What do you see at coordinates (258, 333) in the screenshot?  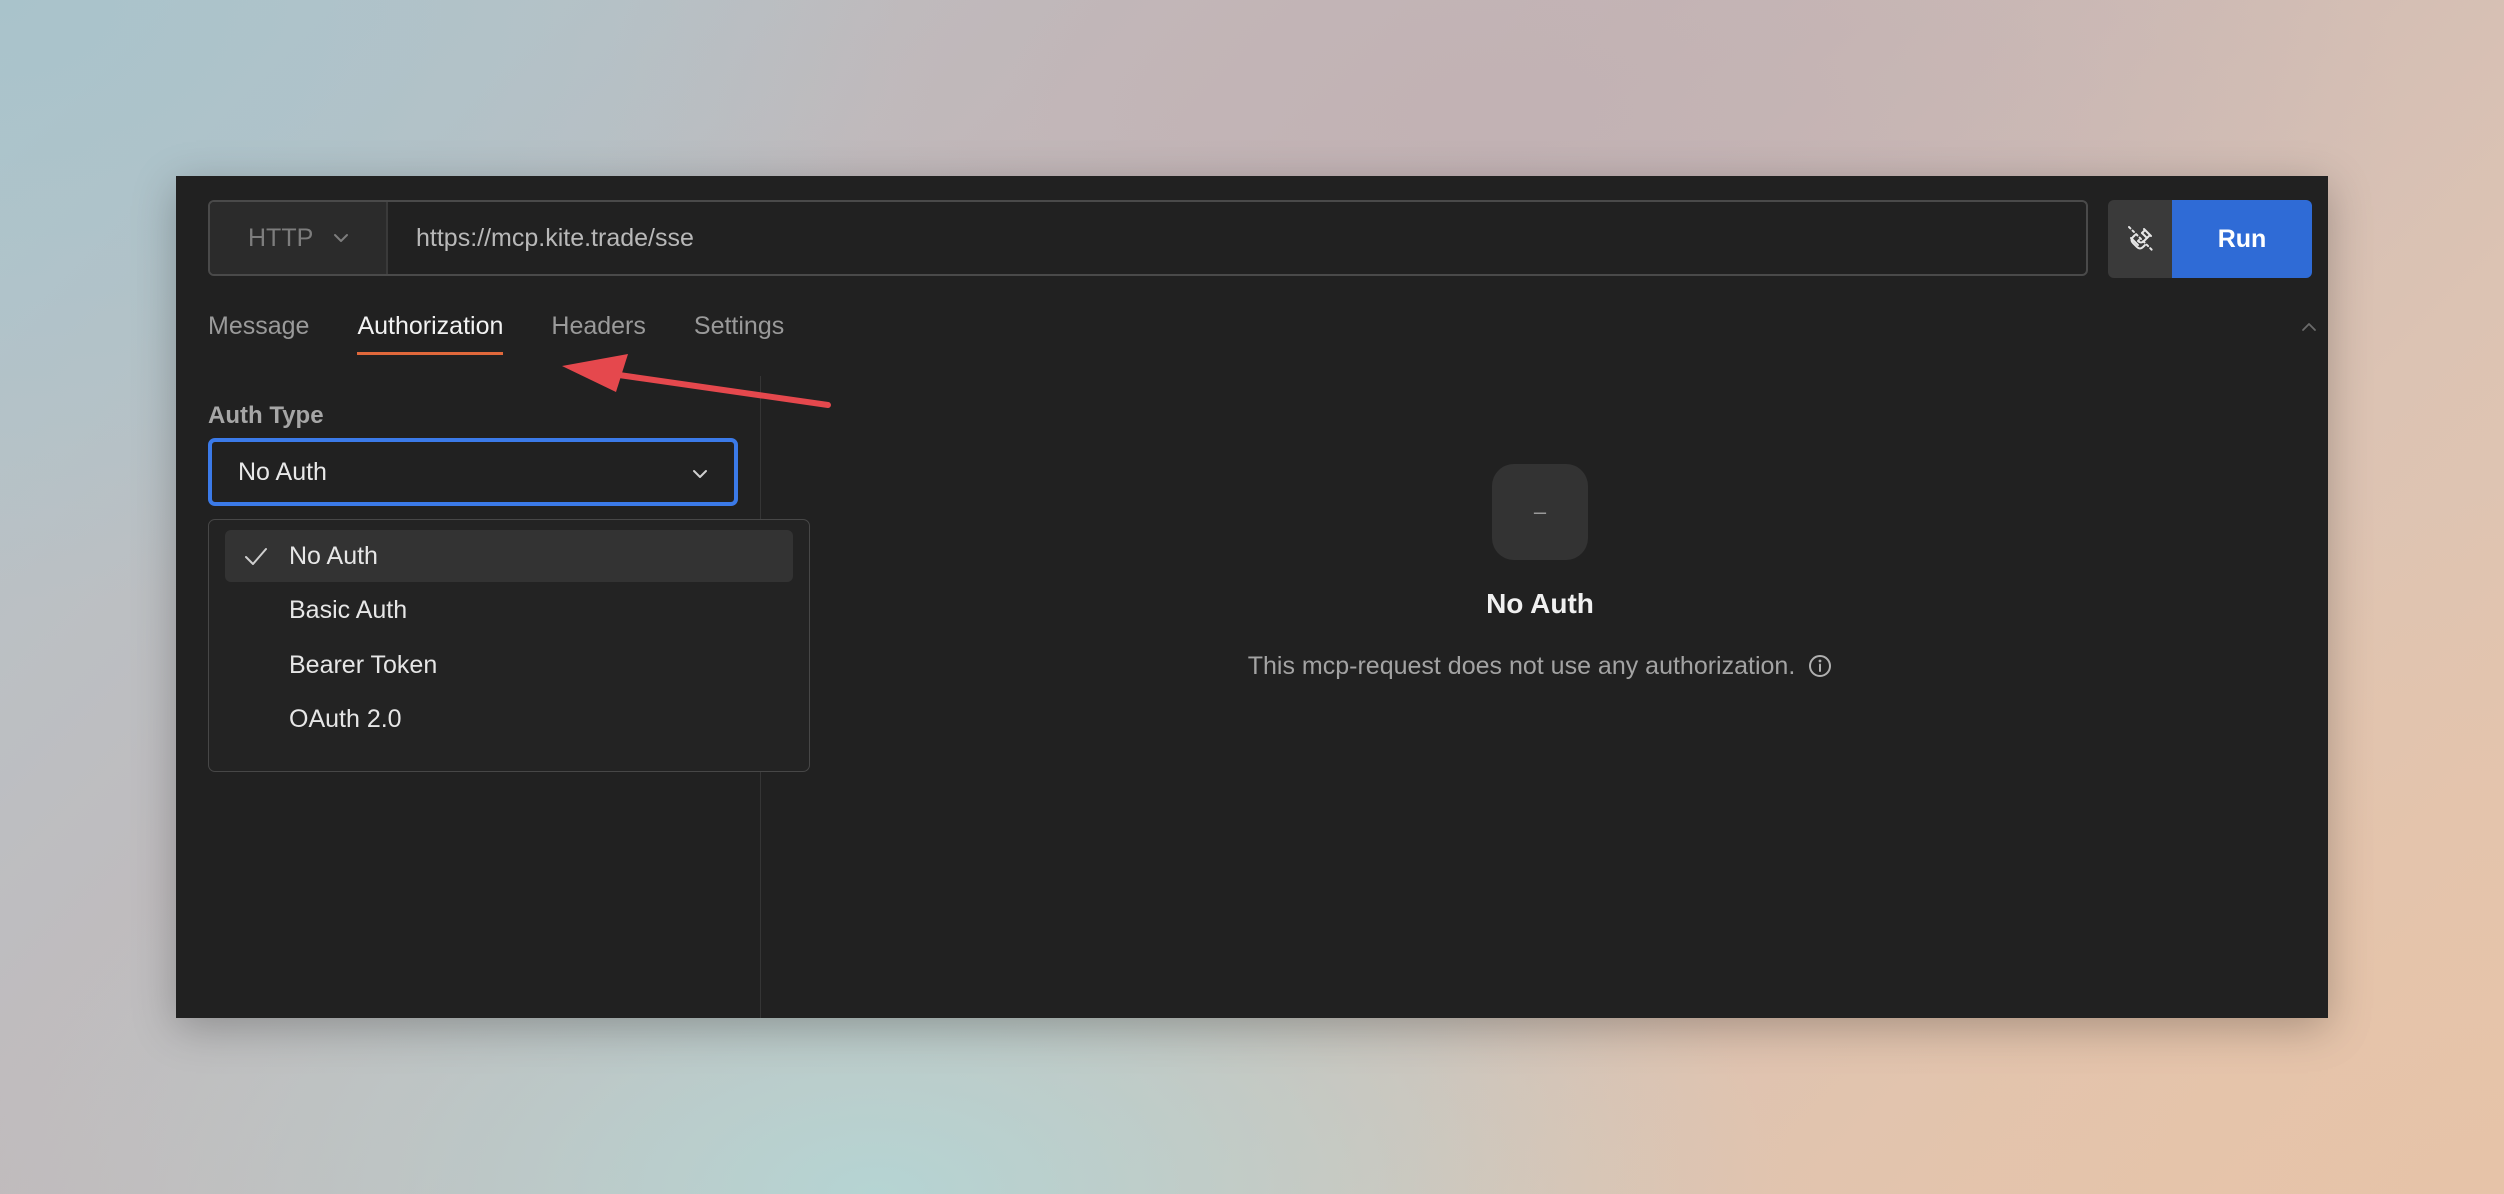 I see `tab-message: Message` at bounding box center [258, 333].